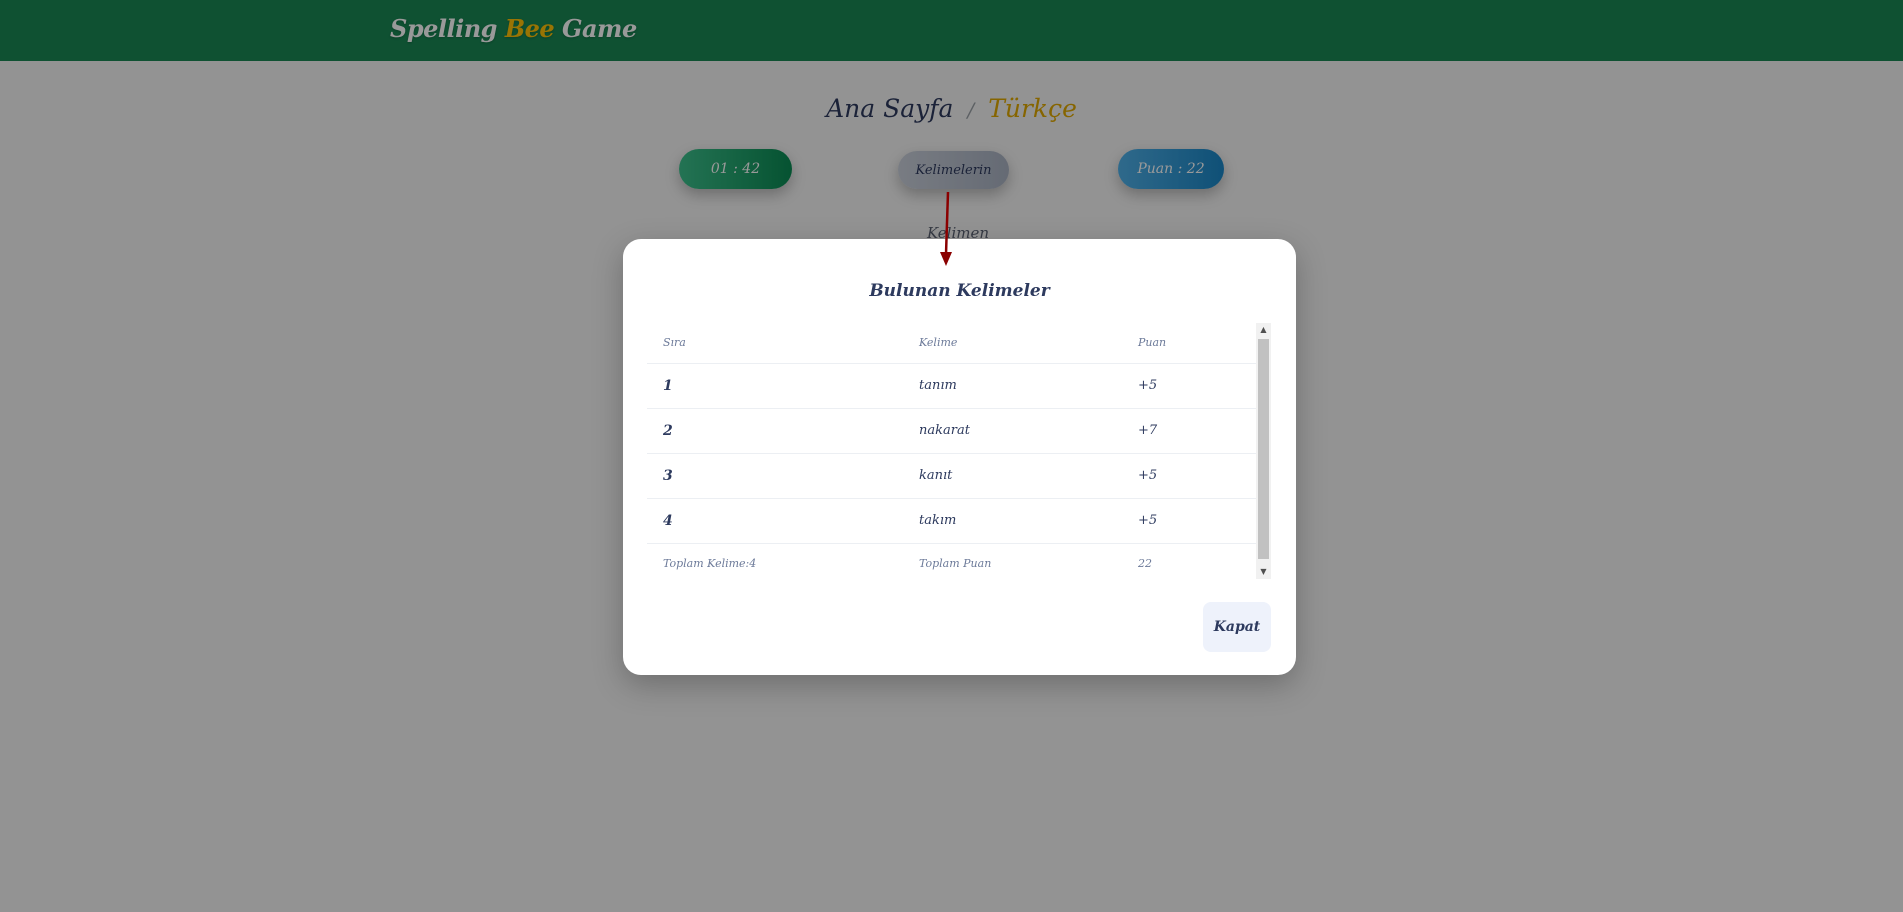  Describe the element at coordinates (1012, 521) in the screenshot. I see `row-word: takım` at that location.